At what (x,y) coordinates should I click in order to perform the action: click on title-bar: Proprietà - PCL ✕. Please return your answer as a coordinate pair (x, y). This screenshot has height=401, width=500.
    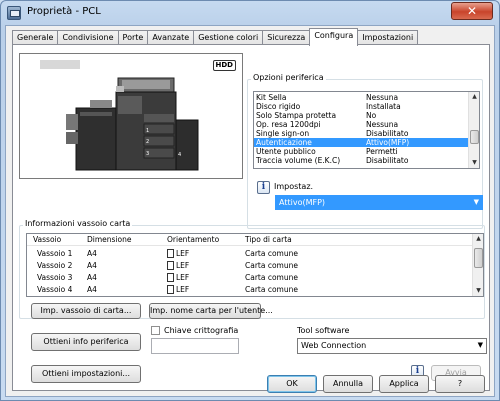
    Looking at the image, I should click on (250, 13).